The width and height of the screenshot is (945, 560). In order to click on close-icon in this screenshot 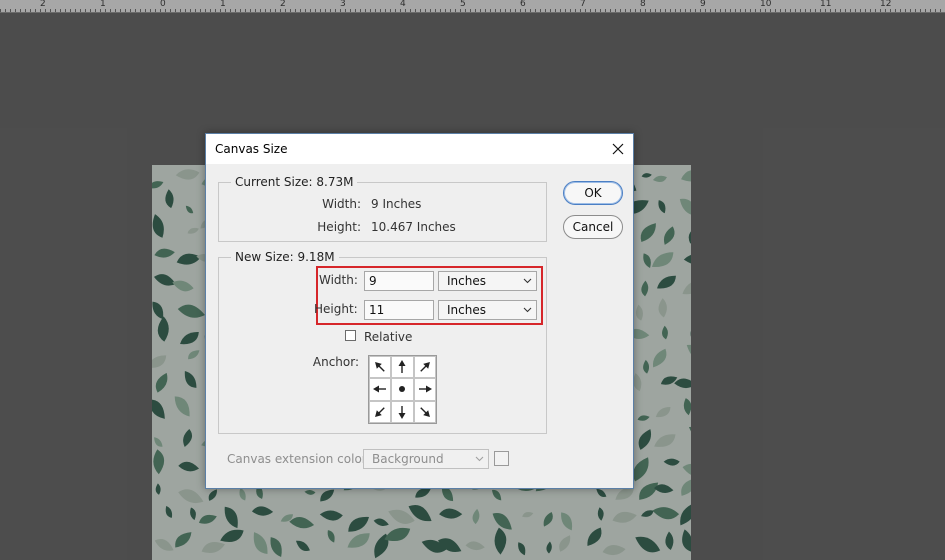, I will do `click(618, 149)`.